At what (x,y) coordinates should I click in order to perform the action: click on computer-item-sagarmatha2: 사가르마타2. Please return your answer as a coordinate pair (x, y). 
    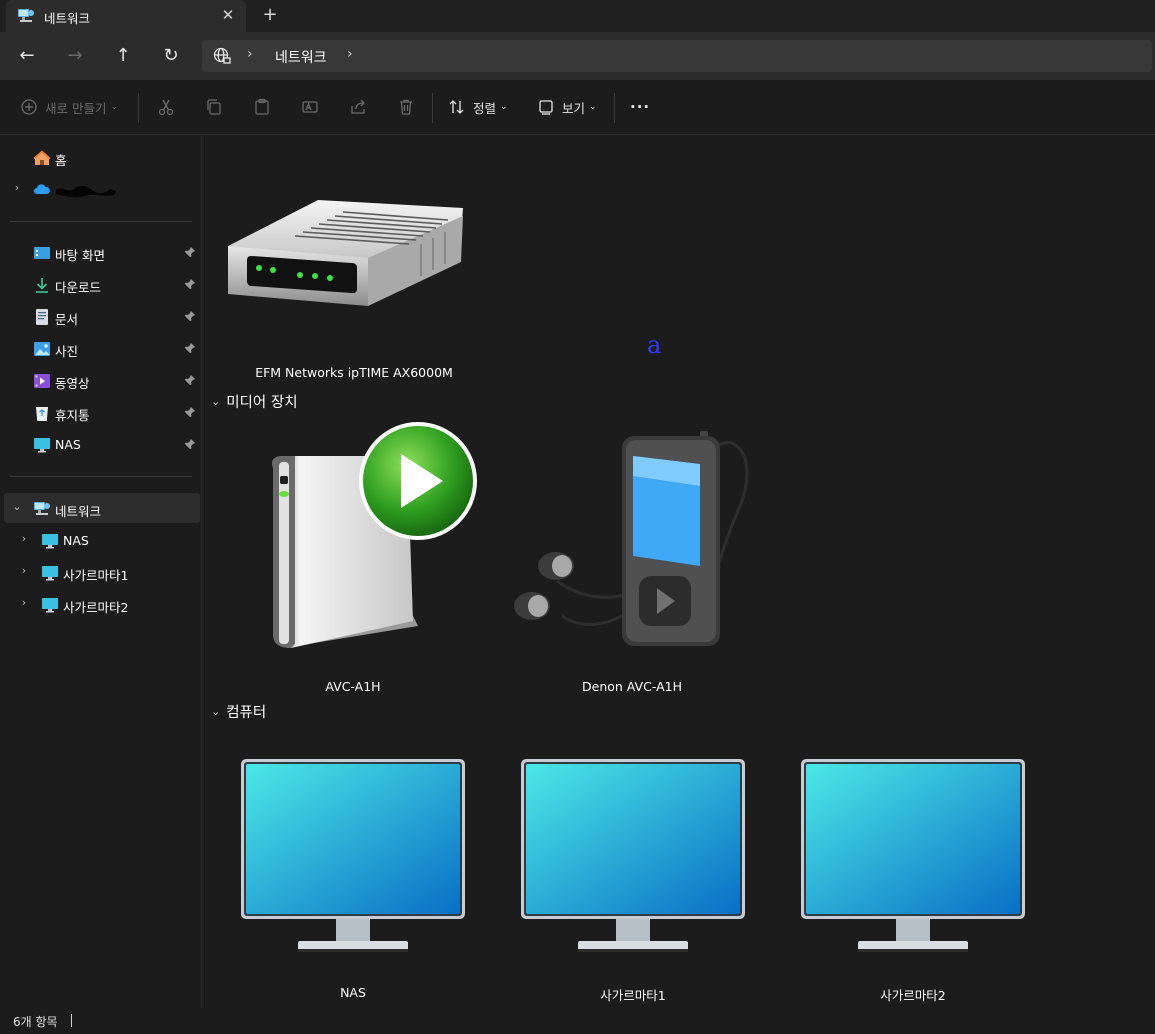
    Looking at the image, I should click on (913, 881).